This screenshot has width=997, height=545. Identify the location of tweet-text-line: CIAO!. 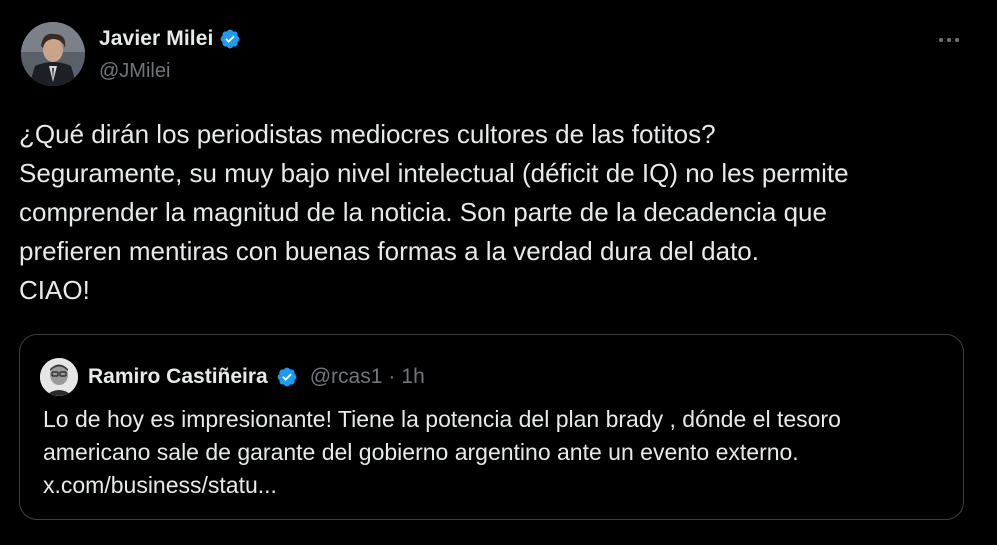
(54, 290).